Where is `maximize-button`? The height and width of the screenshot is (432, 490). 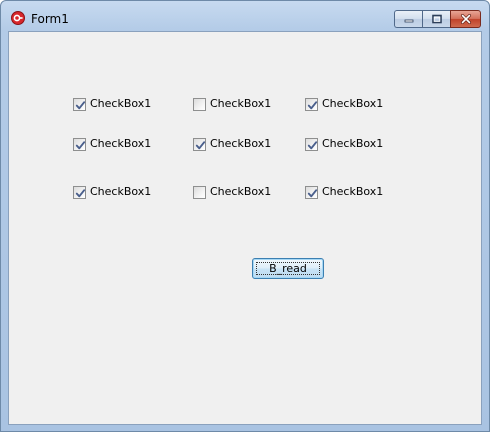 maximize-button is located at coordinates (436, 19).